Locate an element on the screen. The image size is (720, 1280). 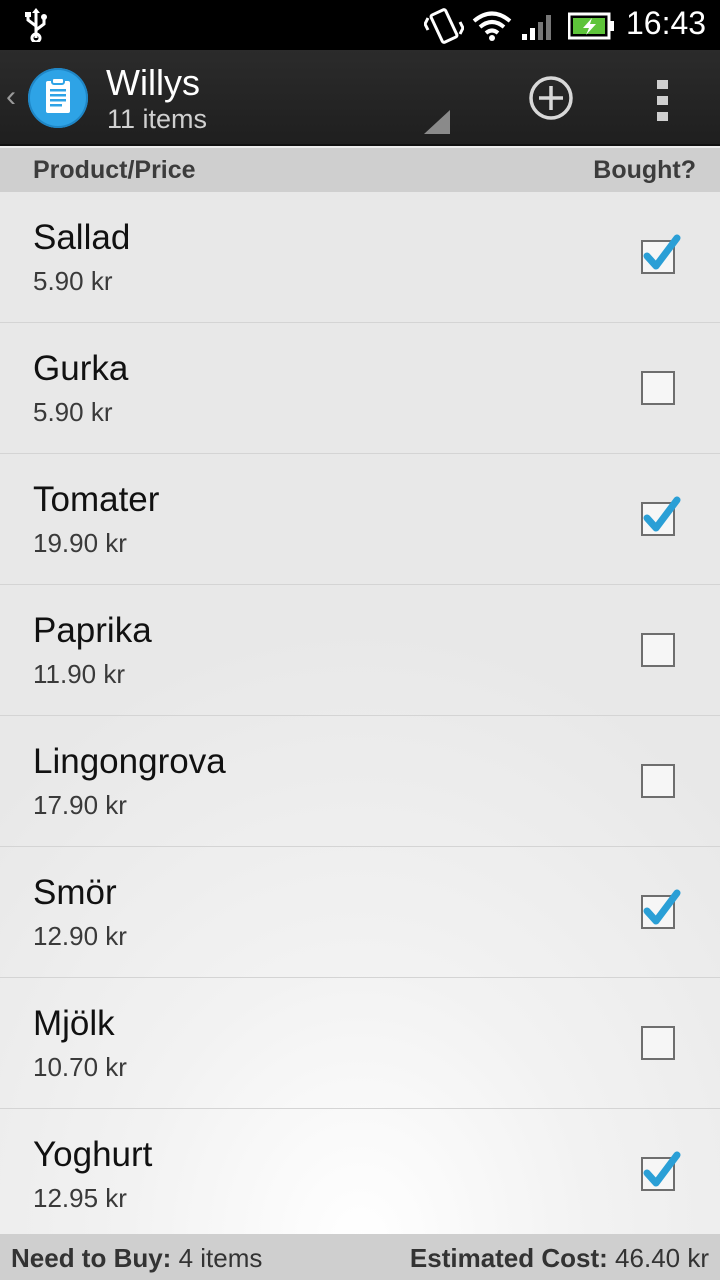
item-count: 11 items is located at coordinates (157, 119).